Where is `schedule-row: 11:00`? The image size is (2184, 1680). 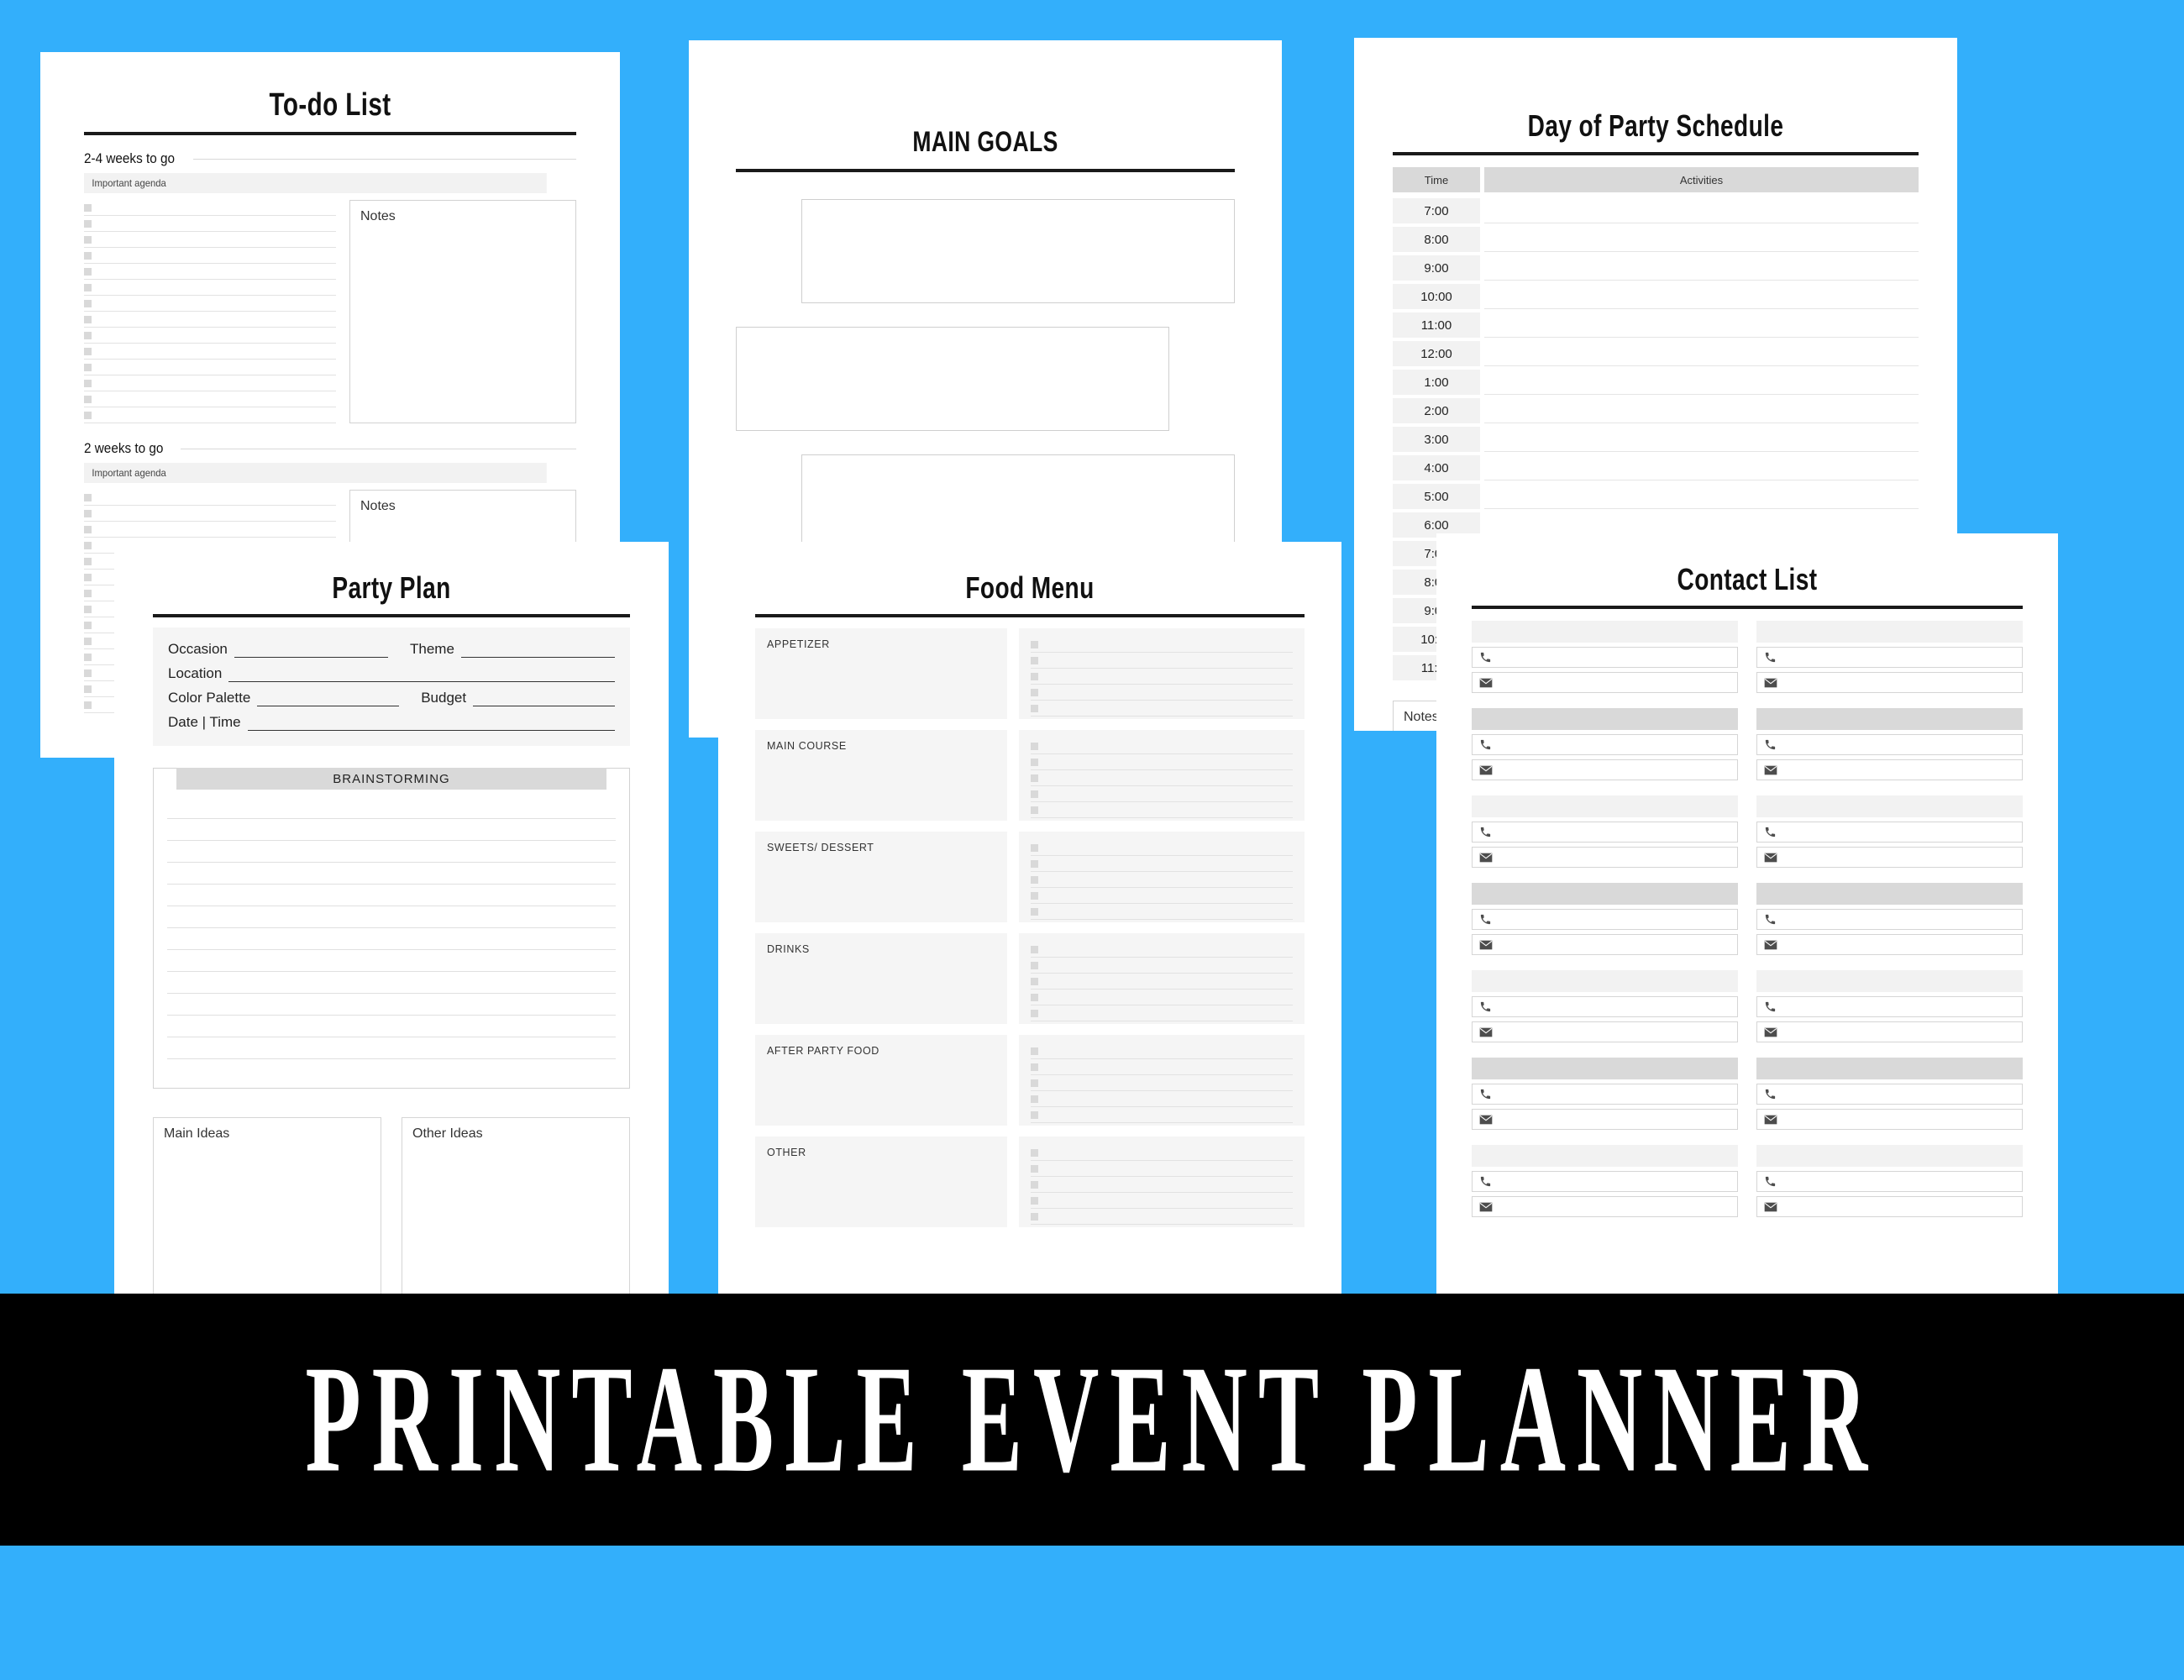
schedule-row: 11:00 is located at coordinates (1656, 325).